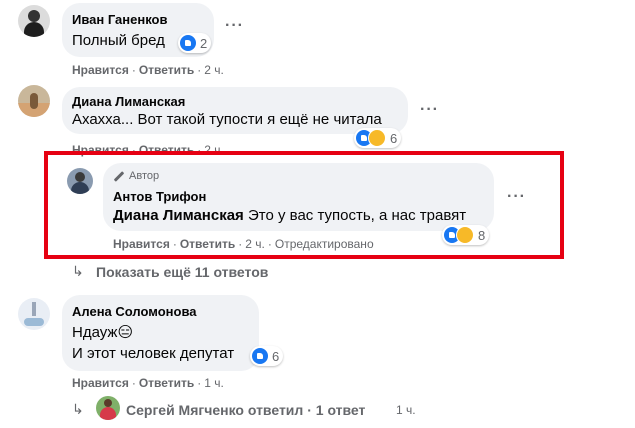  Describe the element at coordinates (243, 244) in the screenshot. I see `comment-actions: Нравится · Ответить · 2 ч. · Отредактировано` at that location.